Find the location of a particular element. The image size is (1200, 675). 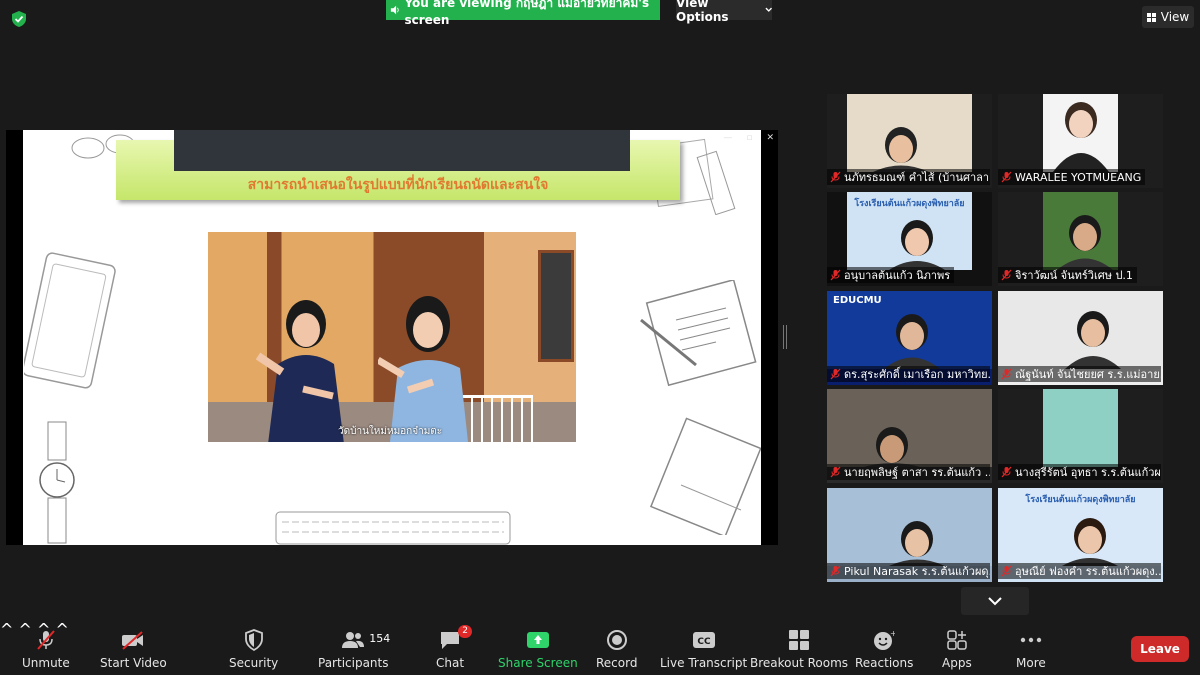

panel-resize-handle is located at coordinates (785, 337).